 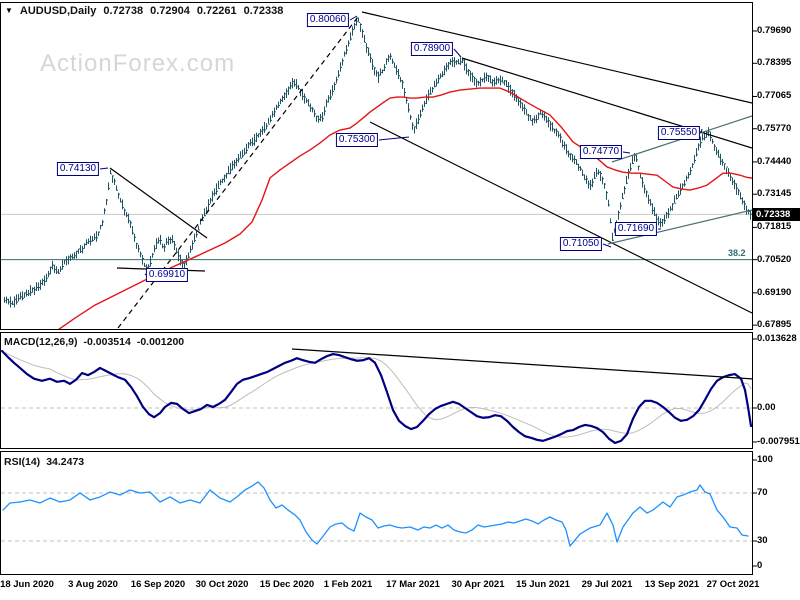 What do you see at coordinates (58, 11) in the screenshot?
I see `symbol-timeframe-label: AUDUSD,Daily` at bounding box center [58, 11].